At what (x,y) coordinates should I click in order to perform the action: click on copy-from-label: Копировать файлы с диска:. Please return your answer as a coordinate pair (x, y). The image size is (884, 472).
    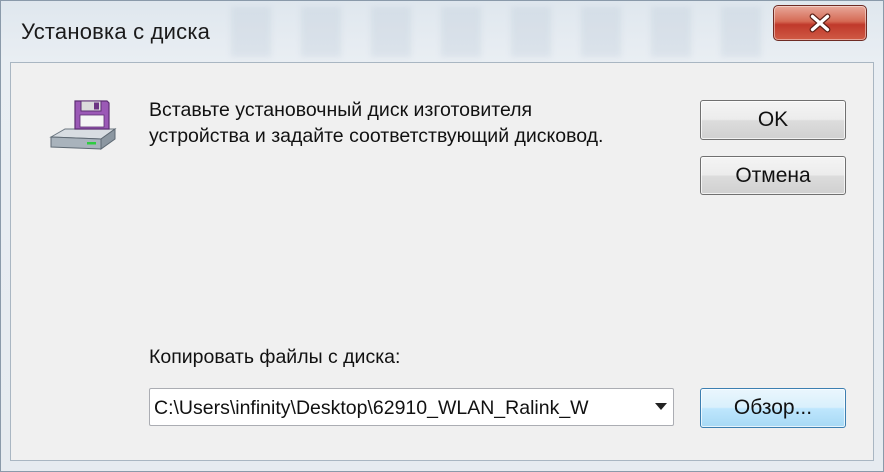
    Looking at the image, I should click on (275, 357).